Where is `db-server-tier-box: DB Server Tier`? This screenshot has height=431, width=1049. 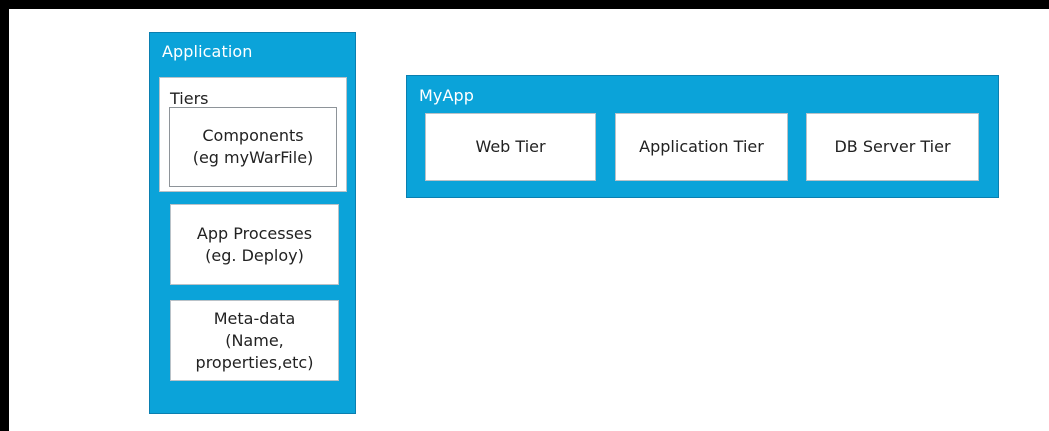
db-server-tier-box: DB Server Tier is located at coordinates (892, 147).